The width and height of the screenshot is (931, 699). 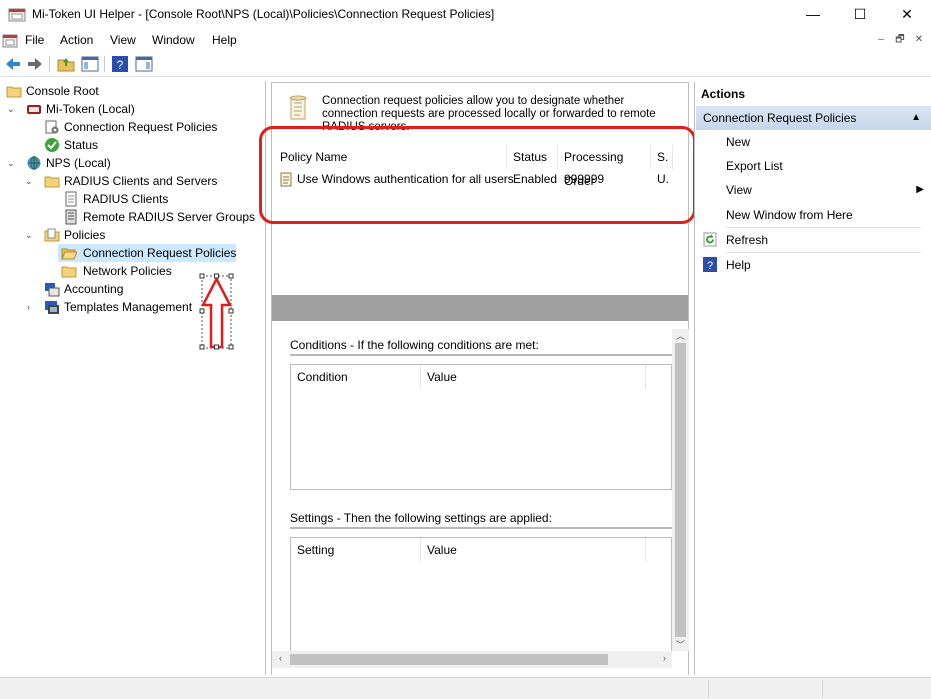 I want to click on tree-item-mi-token-crp: Connection Request Policies, so click(x=129, y=127).